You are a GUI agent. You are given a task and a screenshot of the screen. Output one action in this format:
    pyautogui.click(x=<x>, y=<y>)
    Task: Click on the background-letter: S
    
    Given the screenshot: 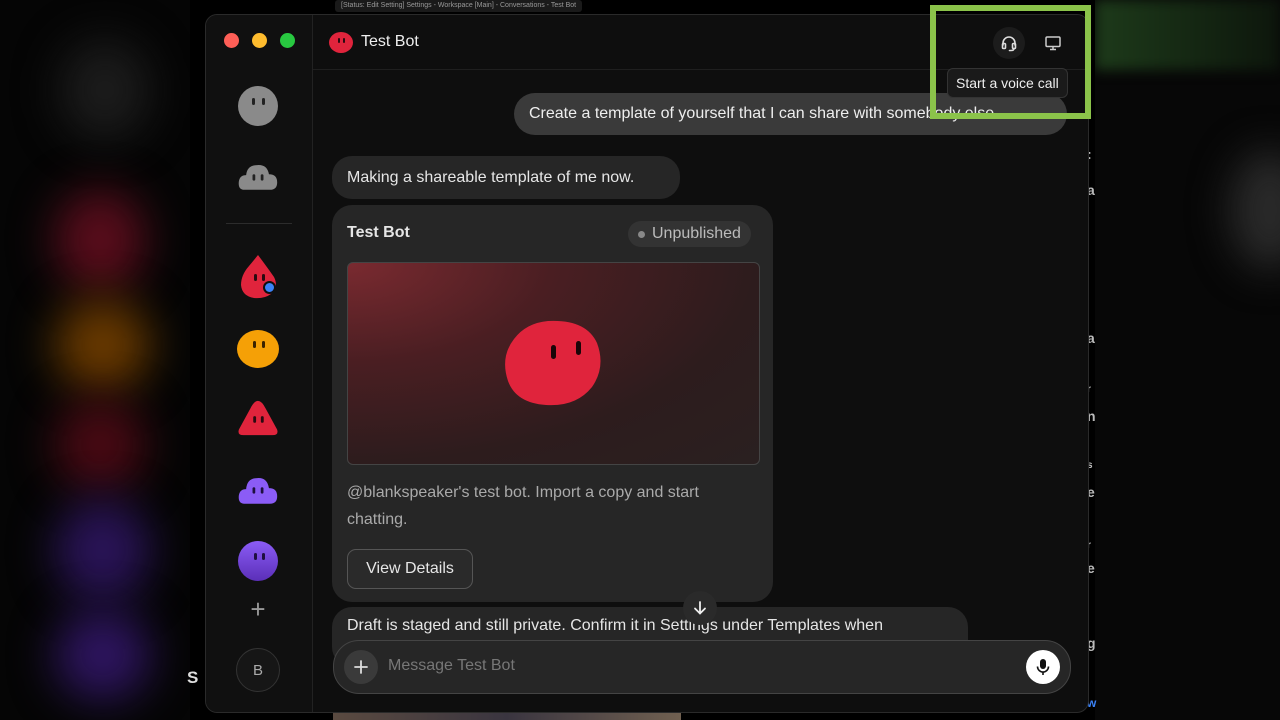 What is the action you would take?
    pyautogui.click(x=193, y=677)
    